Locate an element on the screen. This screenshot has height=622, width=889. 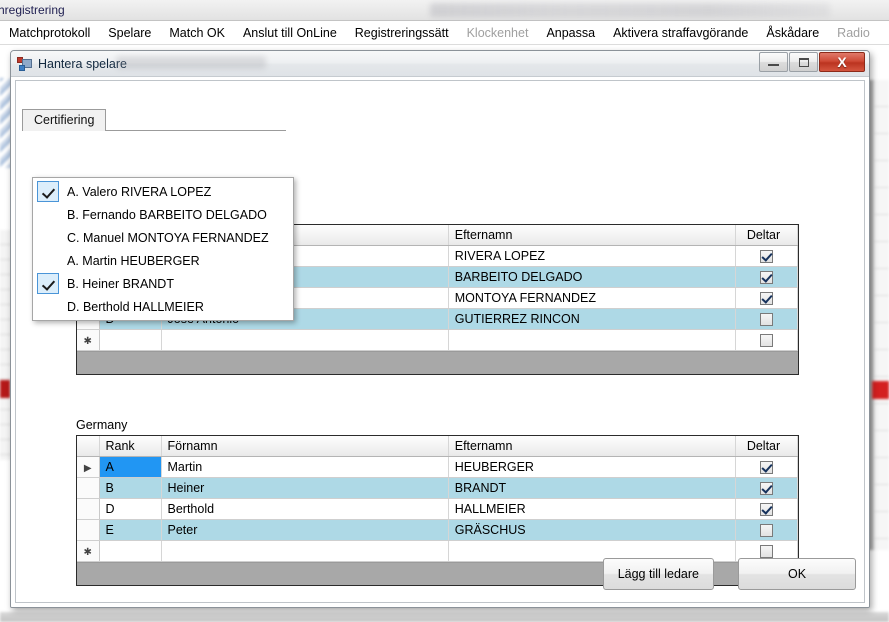
background-window-title-blur is located at coordinates (630, 10).